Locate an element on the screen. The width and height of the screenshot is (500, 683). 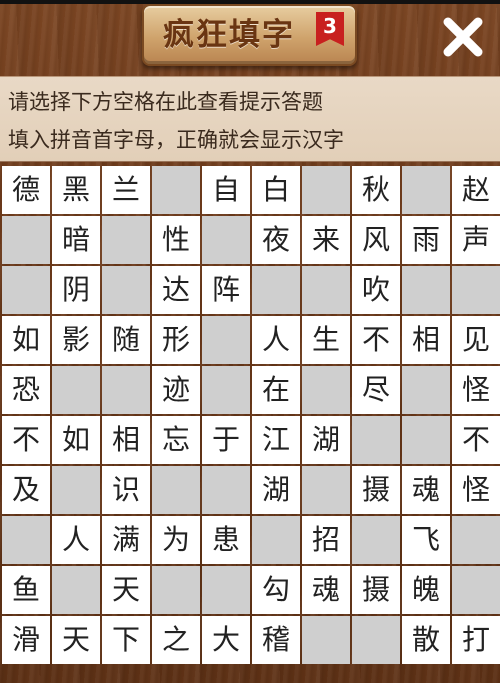
letter-cell: 满 is located at coordinates (126, 540).